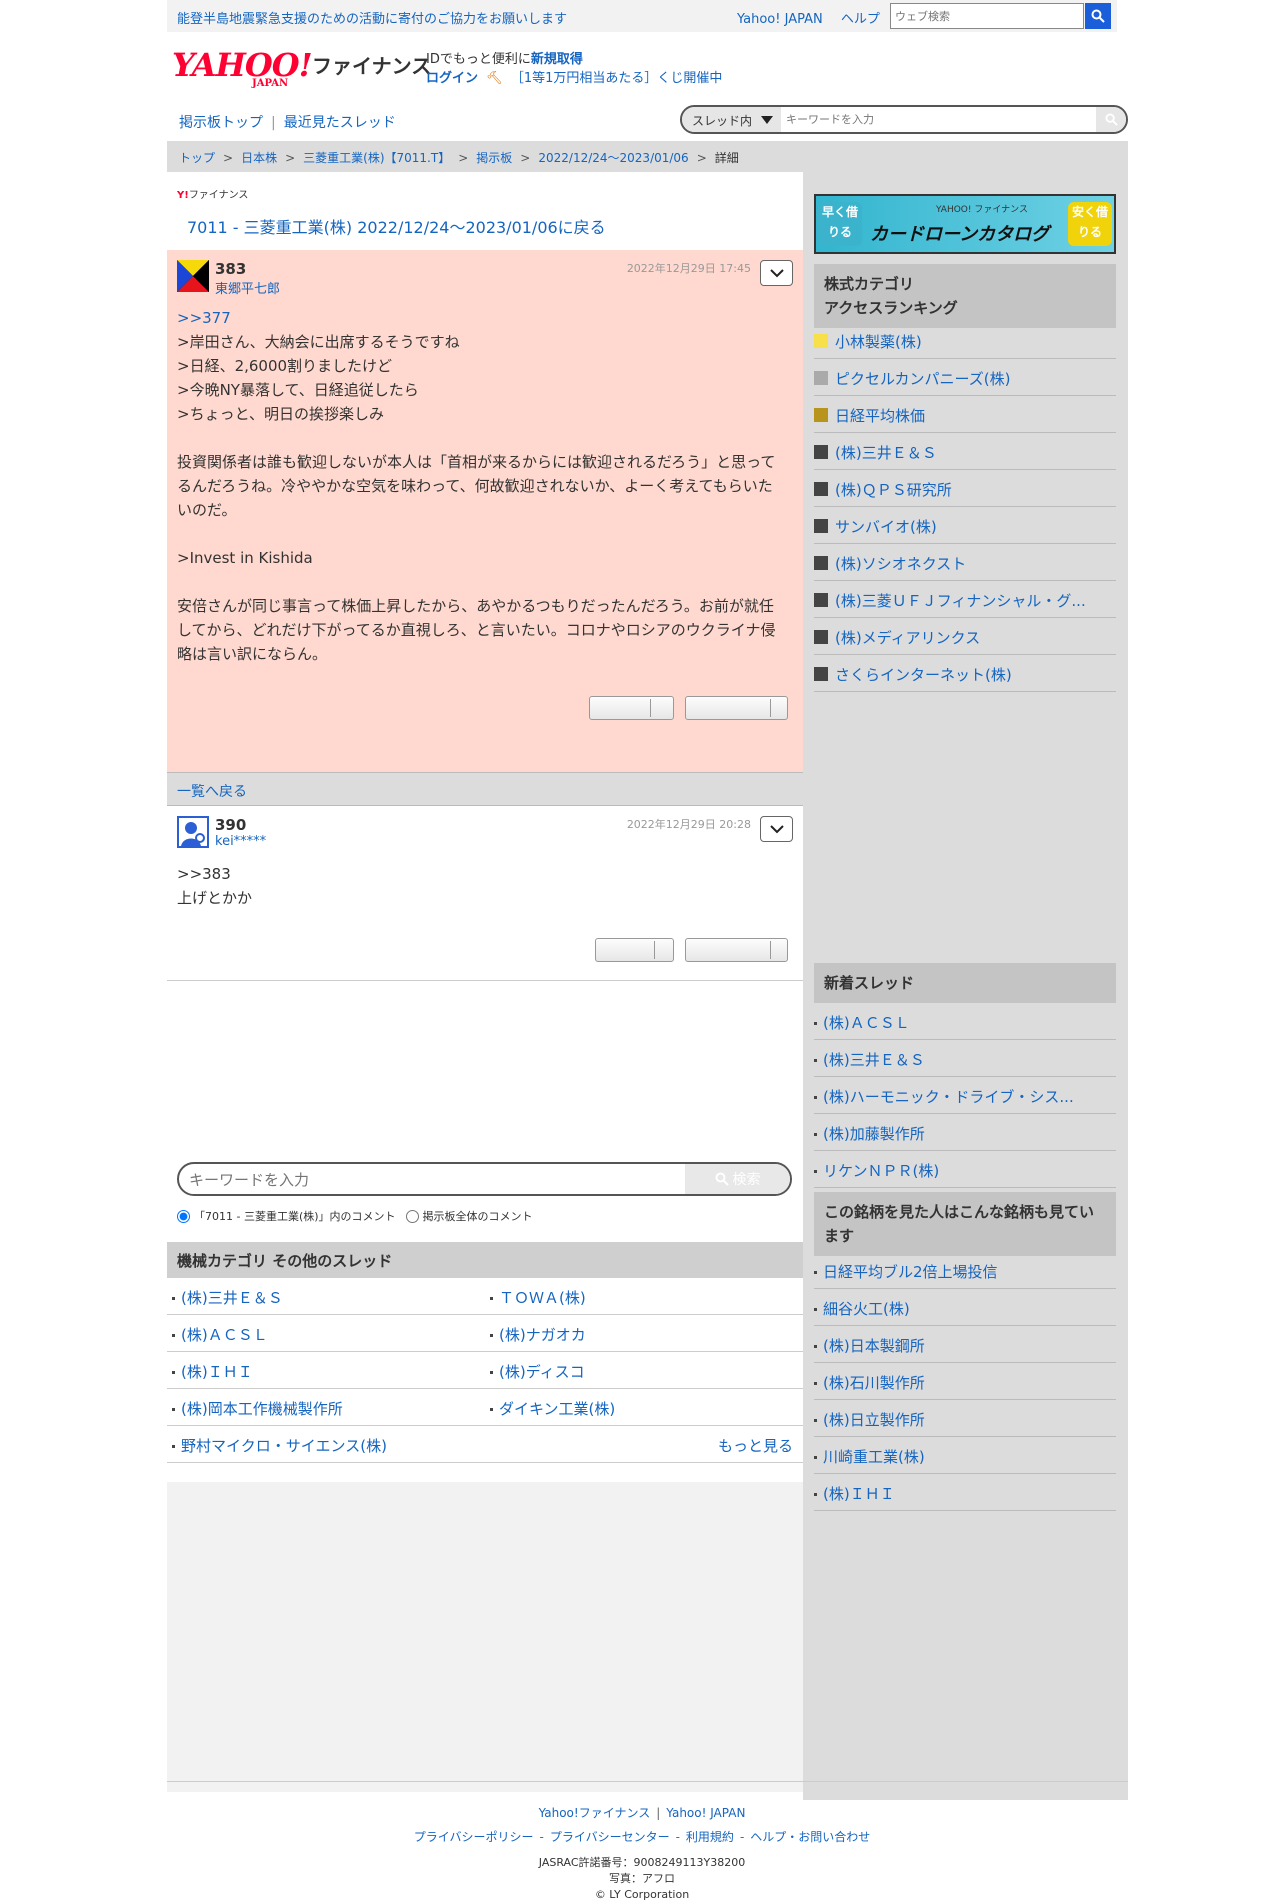  Describe the element at coordinates (340, 123) in the screenshot. I see `recent-threads-link: 最近見たスレッド` at that location.